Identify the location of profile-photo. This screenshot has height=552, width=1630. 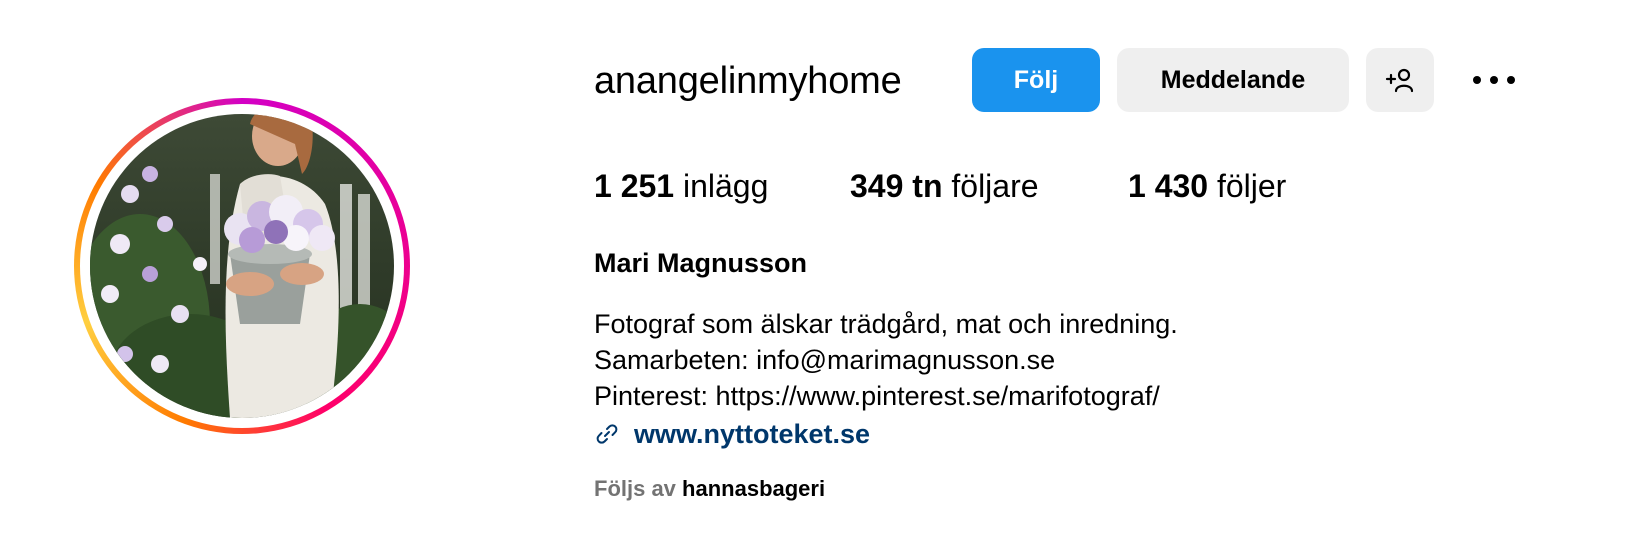
(242, 266).